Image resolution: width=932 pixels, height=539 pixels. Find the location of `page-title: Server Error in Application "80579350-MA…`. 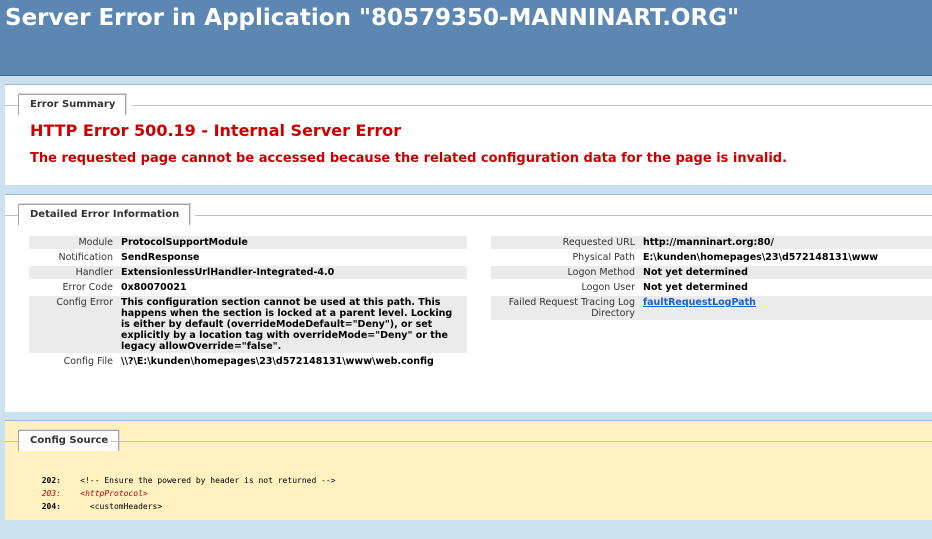

page-title: Server Error in Application "80579350-MA… is located at coordinates (372, 18).